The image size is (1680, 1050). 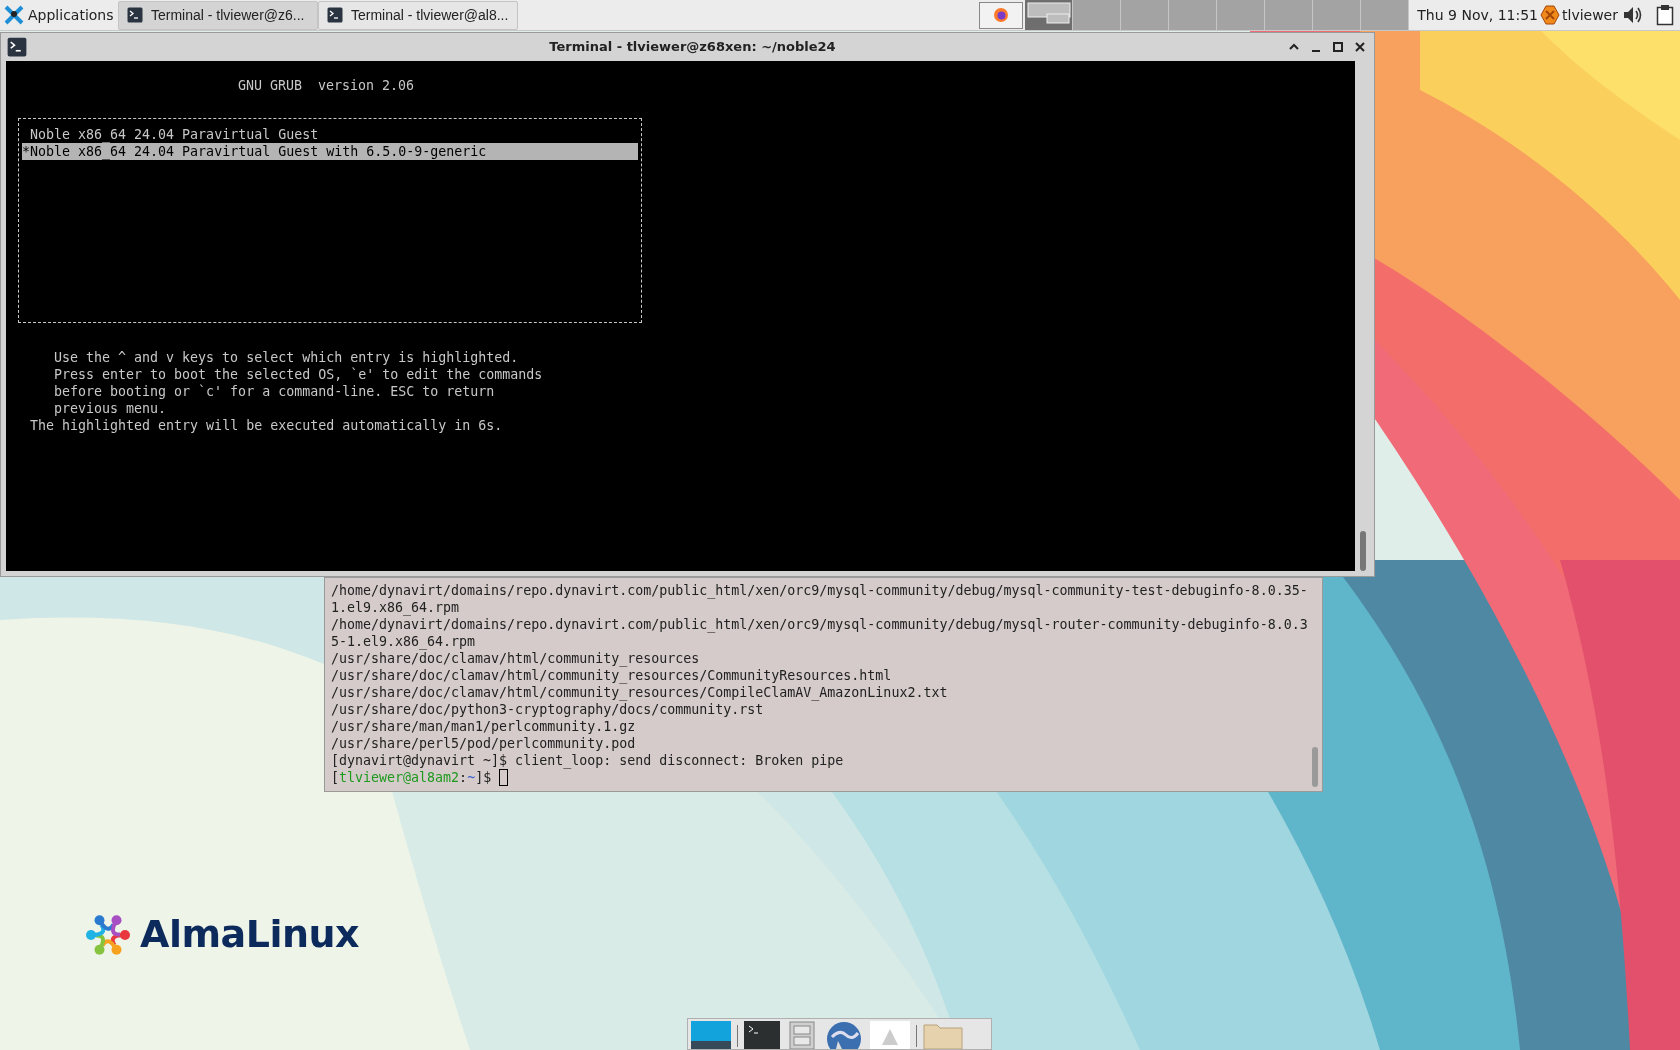 What do you see at coordinates (335, 777) in the screenshot?
I see `prompt-text: [` at bounding box center [335, 777].